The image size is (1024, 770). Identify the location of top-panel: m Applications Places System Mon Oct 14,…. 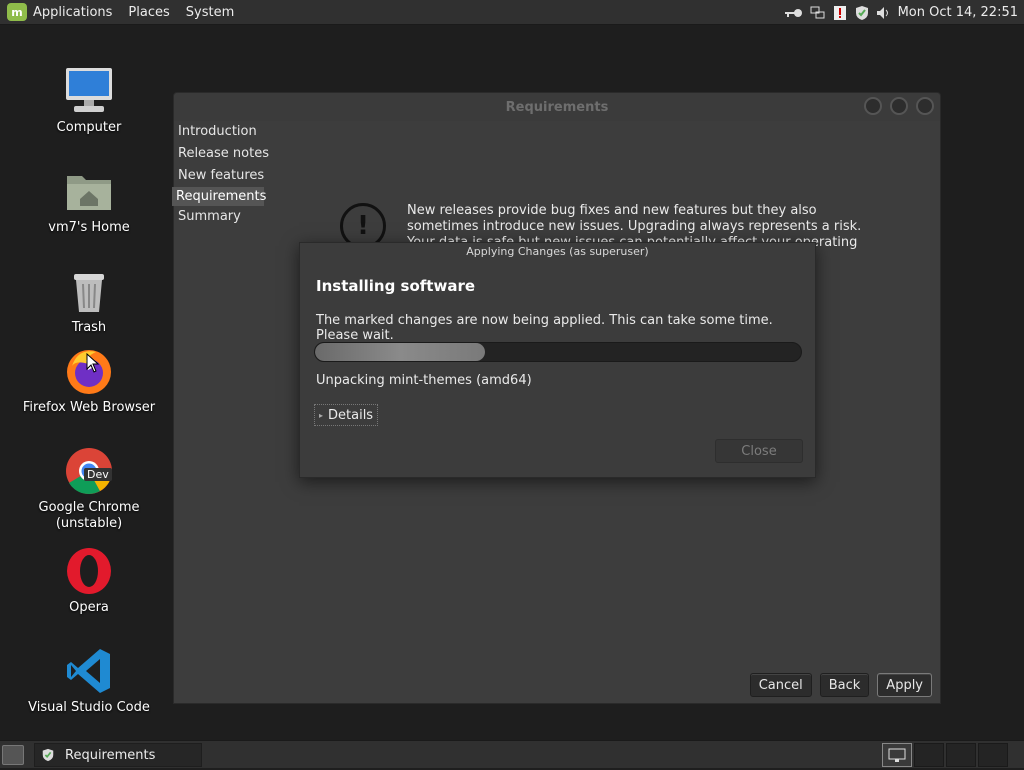
(512, 12).